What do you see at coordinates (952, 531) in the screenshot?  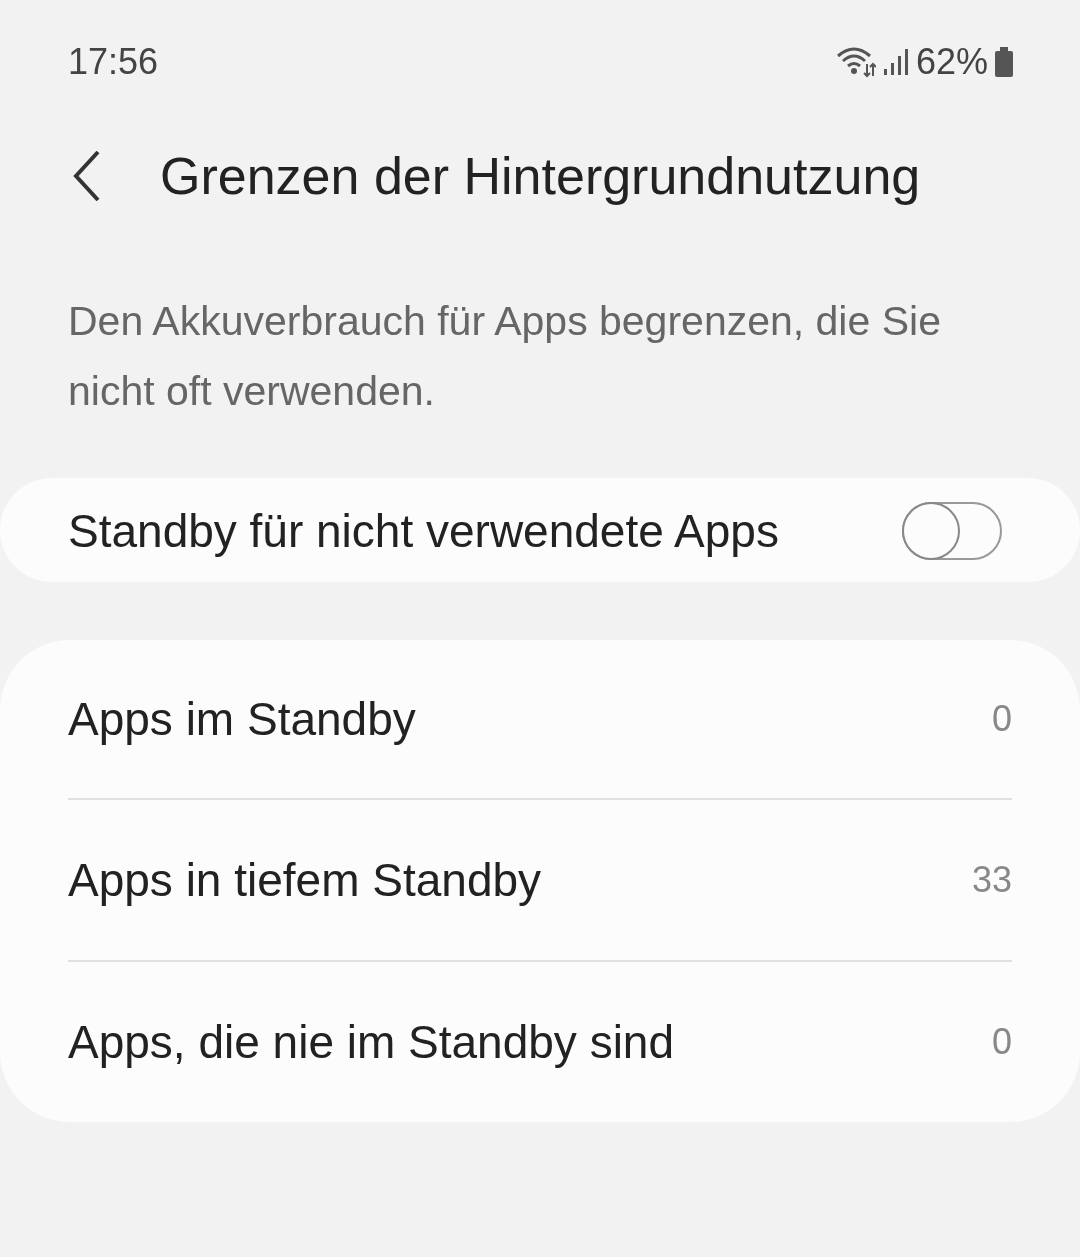 I see `standby-switch` at bounding box center [952, 531].